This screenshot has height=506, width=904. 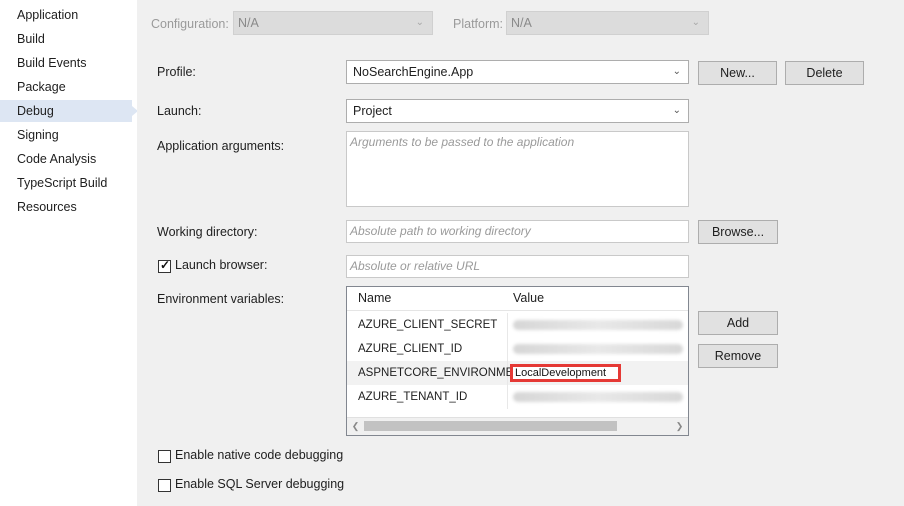 I want to click on platform-label: Platform:, so click(x=478, y=24).